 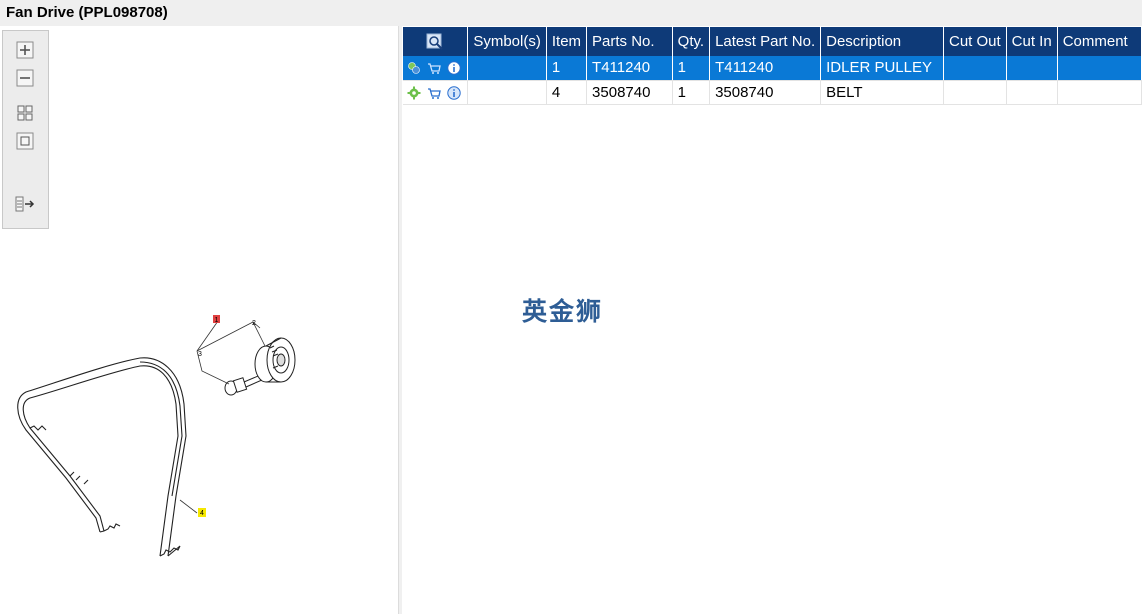 What do you see at coordinates (882, 68) in the screenshot?
I see `cell-description: IDLER PULLEY` at bounding box center [882, 68].